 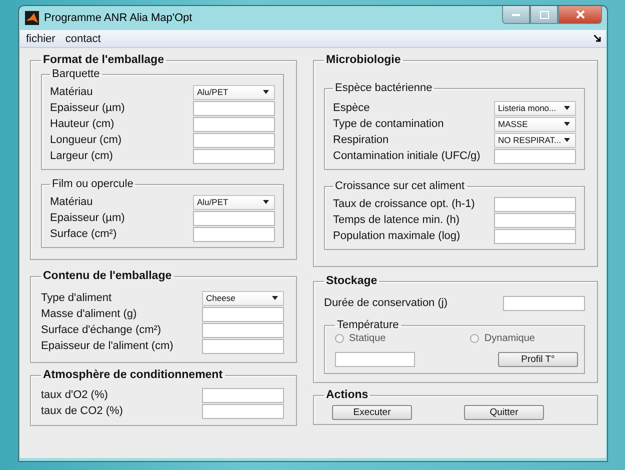 I want to click on field-label: Longueur (cm), so click(x=86, y=140).